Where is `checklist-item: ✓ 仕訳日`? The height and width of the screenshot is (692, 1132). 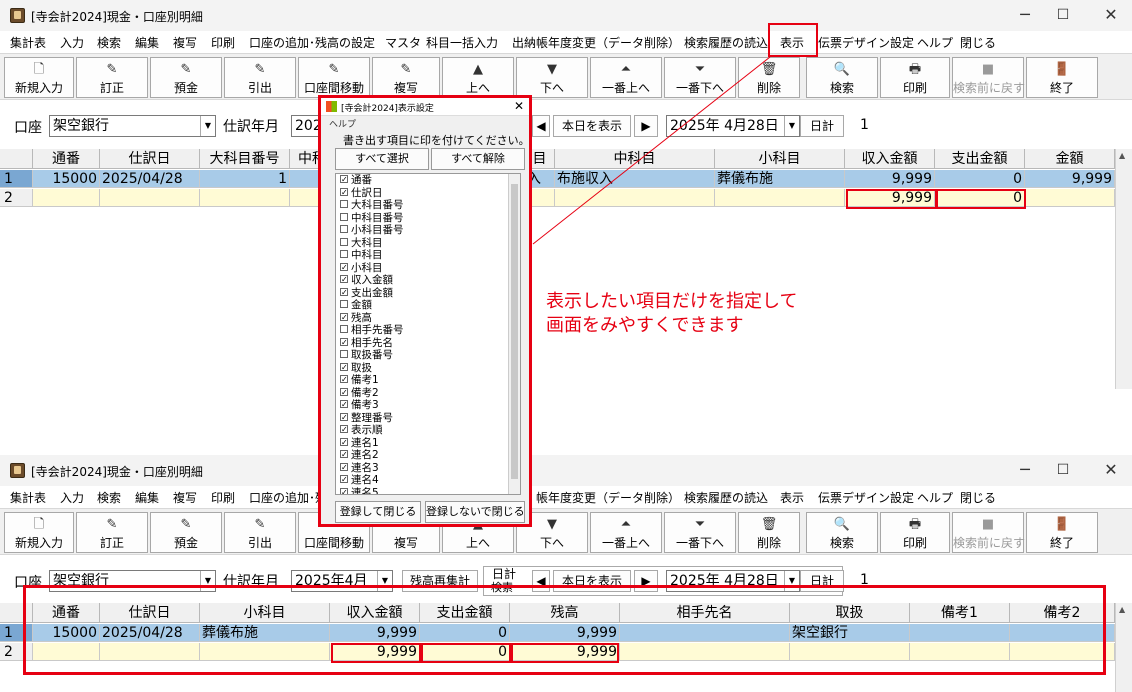
checklist-item: ✓ 仕訳日 is located at coordinates (428, 193).